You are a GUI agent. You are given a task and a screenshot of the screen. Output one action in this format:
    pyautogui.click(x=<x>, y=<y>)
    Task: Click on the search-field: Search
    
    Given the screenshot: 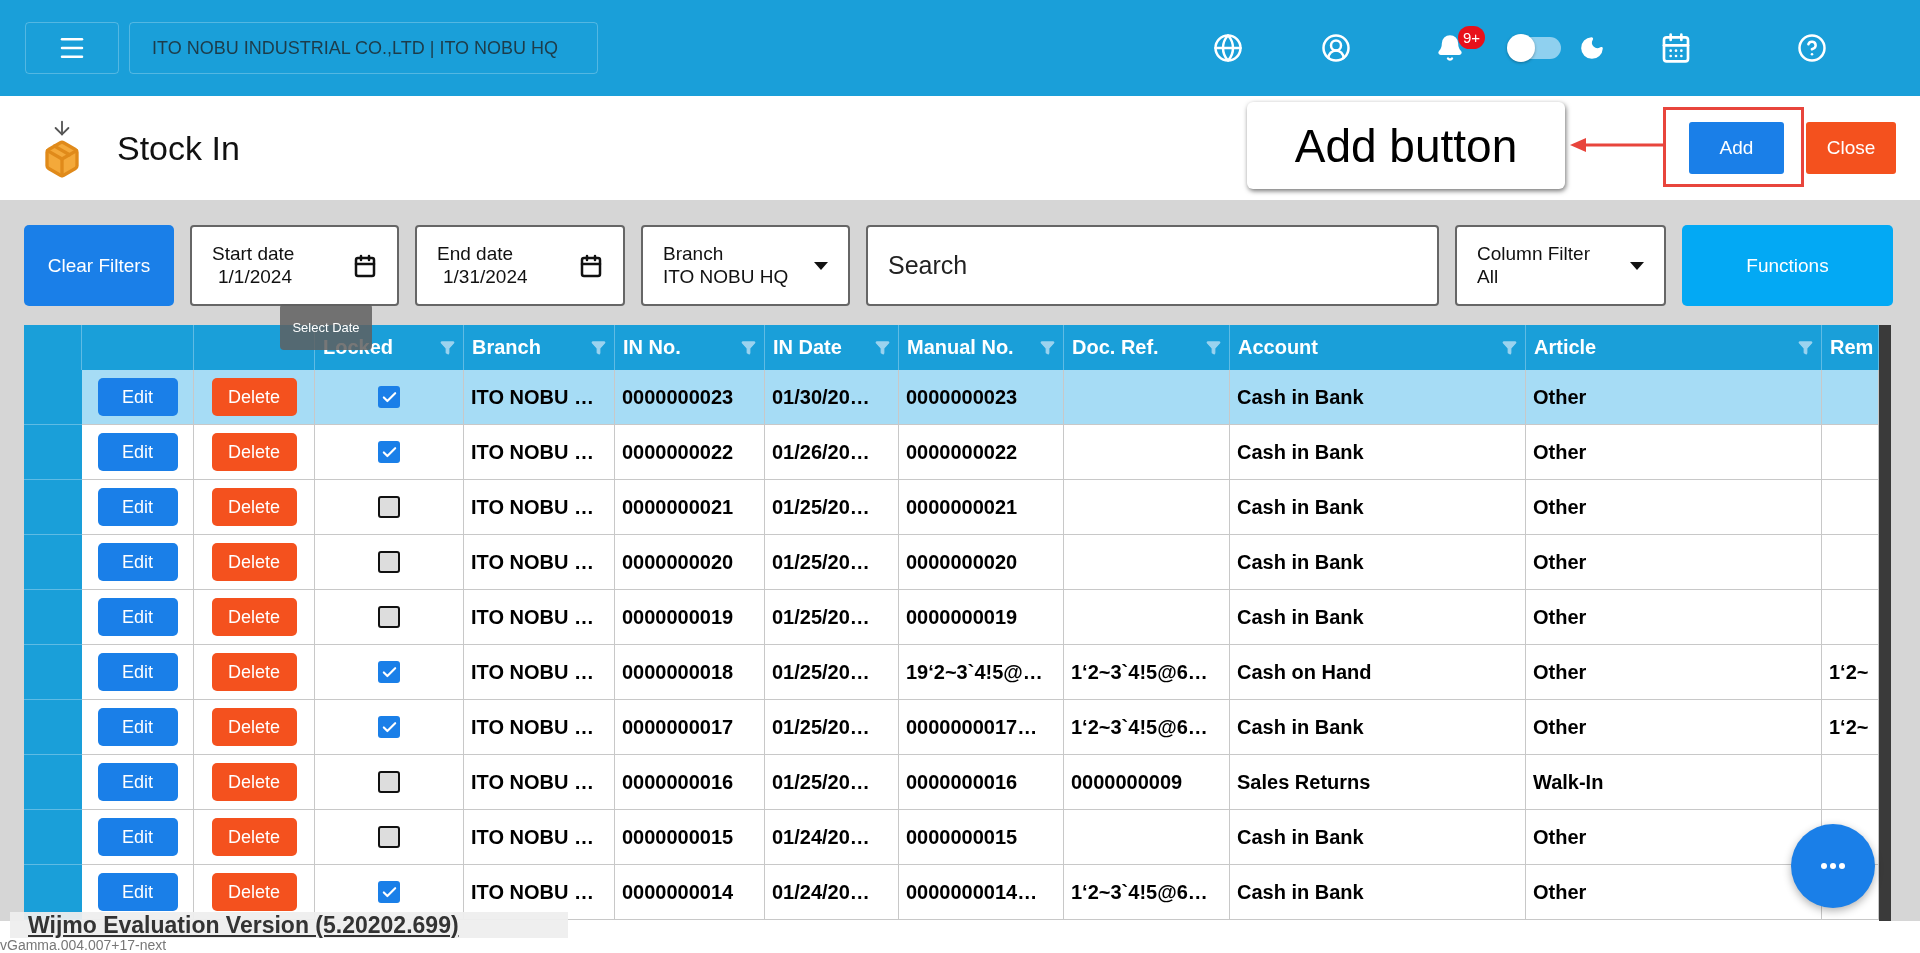 What is the action you would take?
    pyautogui.click(x=1152, y=265)
    